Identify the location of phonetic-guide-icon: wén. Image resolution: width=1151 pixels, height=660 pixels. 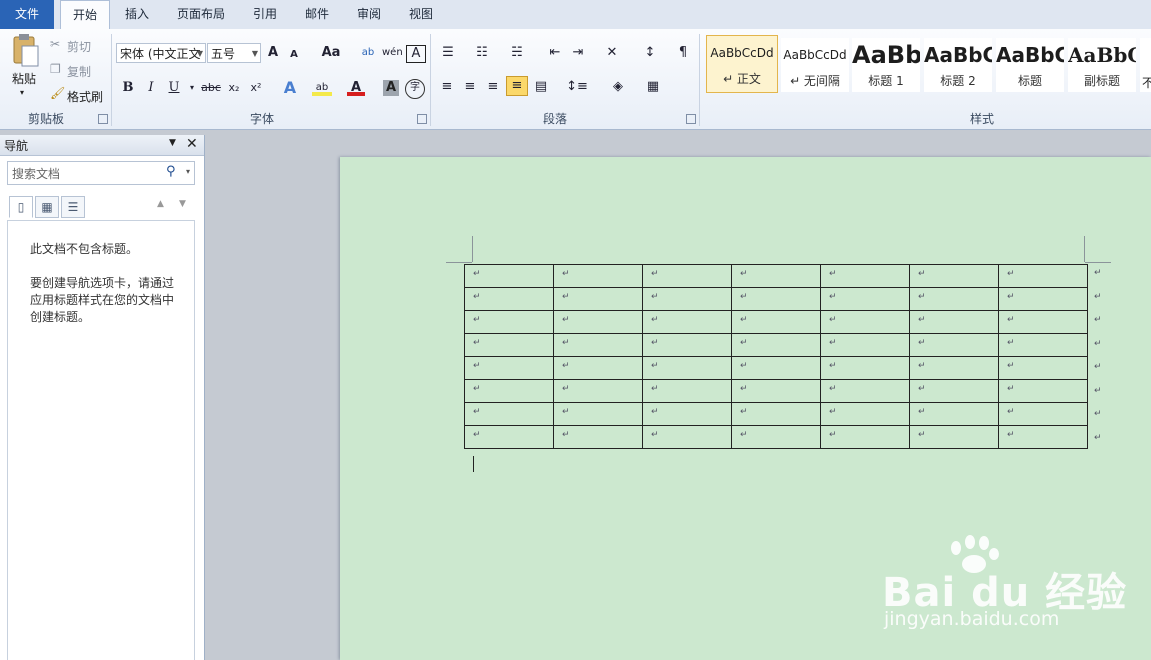
(392, 53).